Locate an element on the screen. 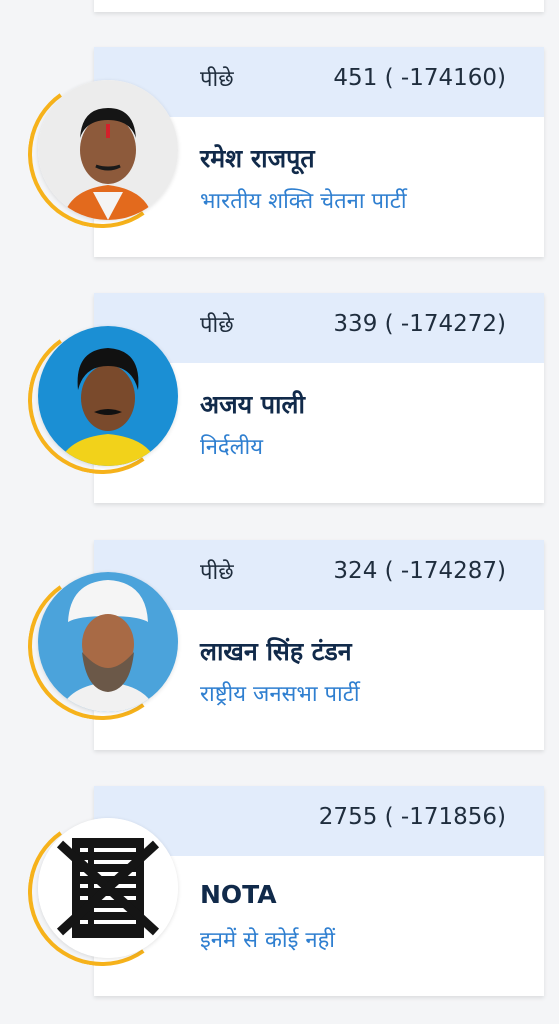 The height and width of the screenshot is (1024, 559). candidate-name: रमेश राजपूत is located at coordinates (257, 158).